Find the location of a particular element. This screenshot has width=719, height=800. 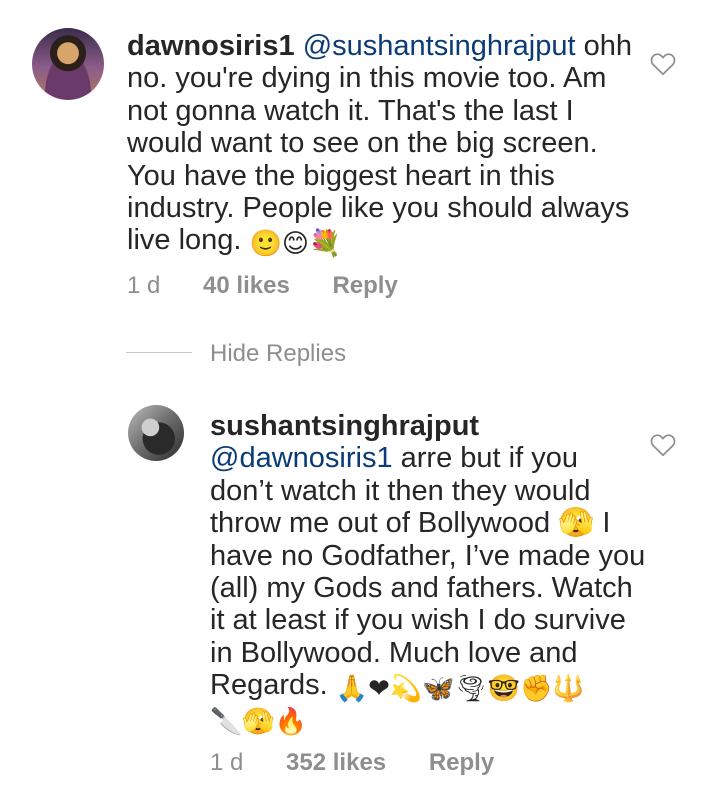

replies-divider is located at coordinates (159, 352).